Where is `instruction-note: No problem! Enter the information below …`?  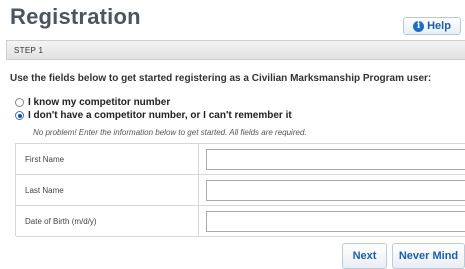
instruction-note: No problem! Enter the information below … is located at coordinates (170, 132).